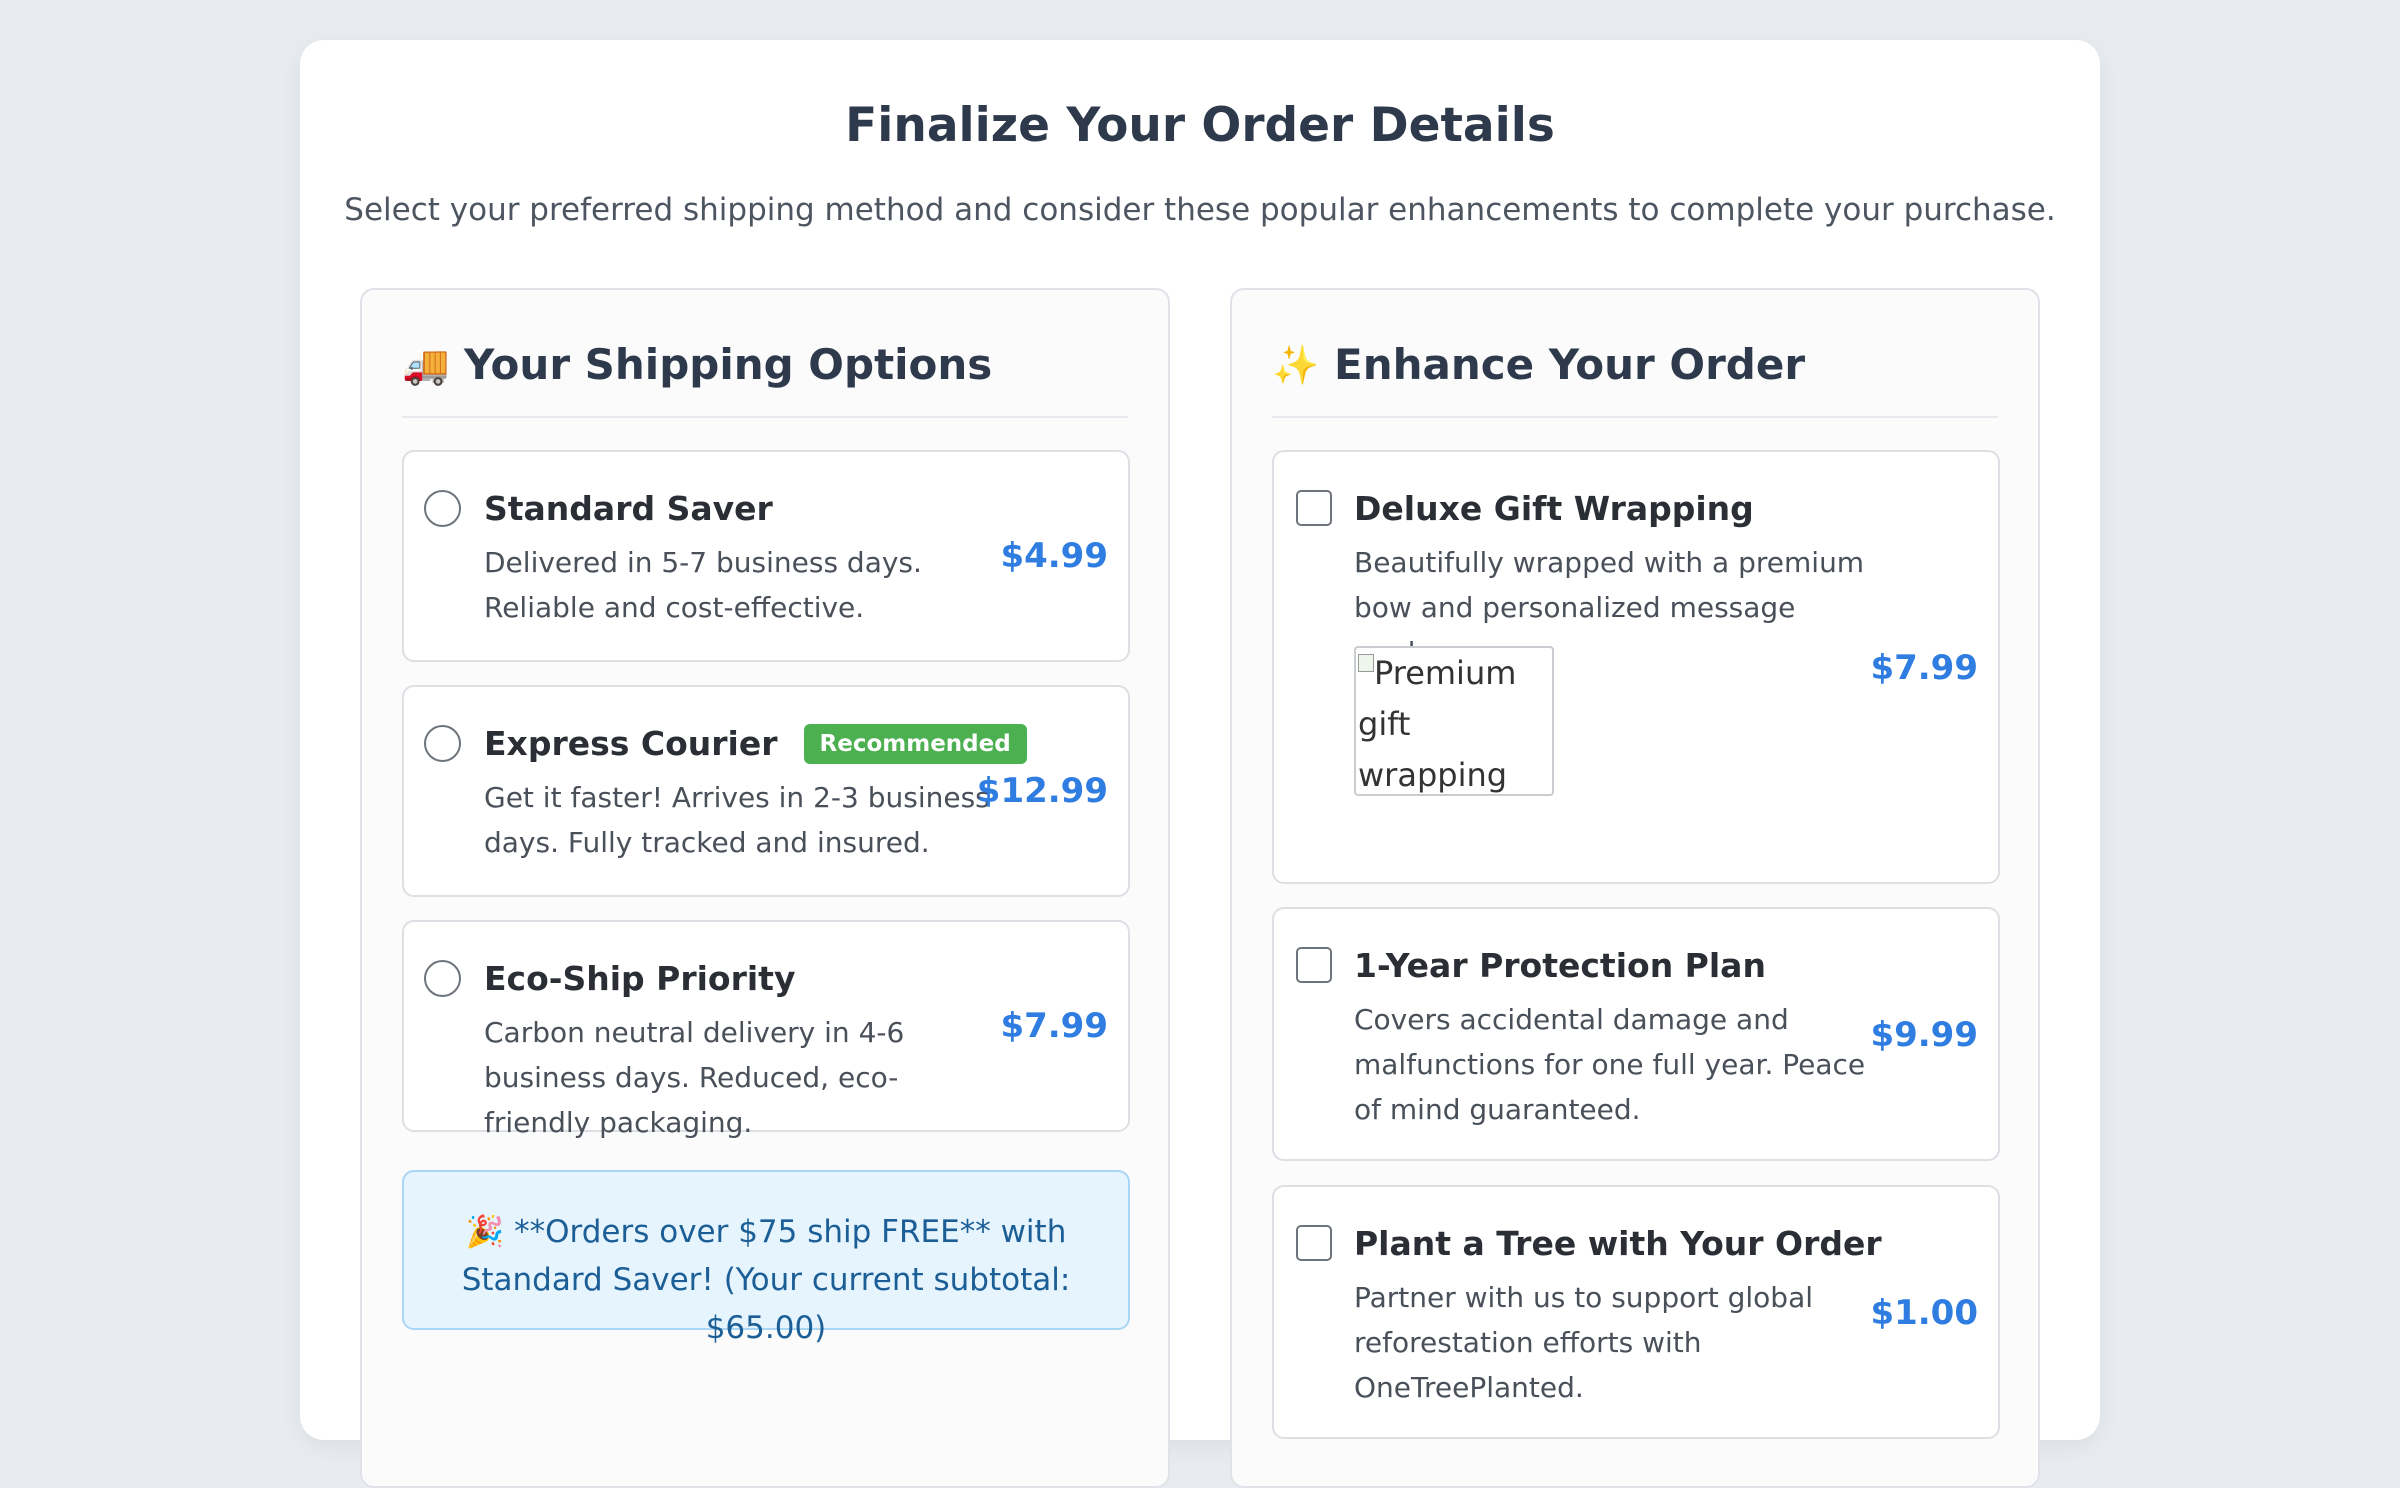 The image size is (2400, 1488). What do you see at coordinates (485, 1232) in the screenshot?
I see `party-popper-icon: 🎉` at bounding box center [485, 1232].